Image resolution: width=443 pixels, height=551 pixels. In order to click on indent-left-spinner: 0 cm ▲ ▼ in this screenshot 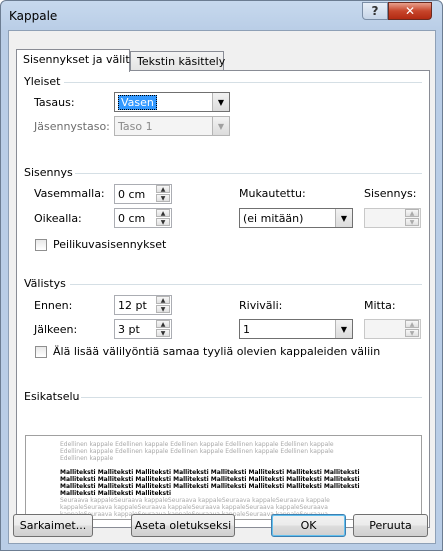, I will do `click(143, 194)`.